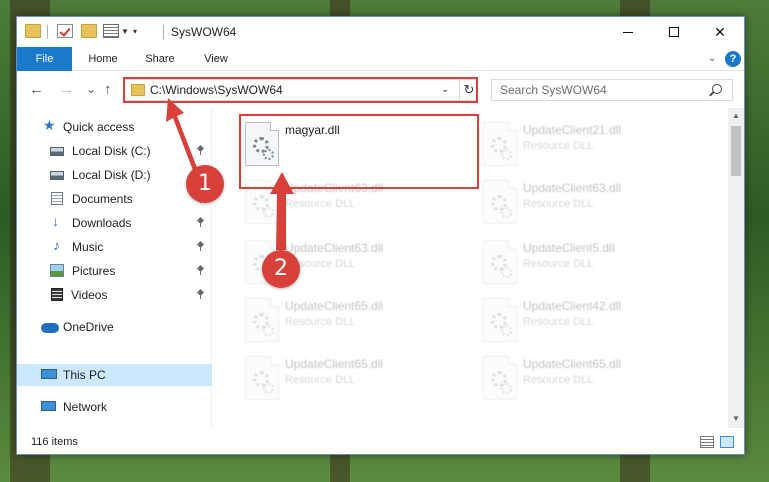  I want to click on file-item: UpdateClient63.dll Resource DLL, so click(595, 202).